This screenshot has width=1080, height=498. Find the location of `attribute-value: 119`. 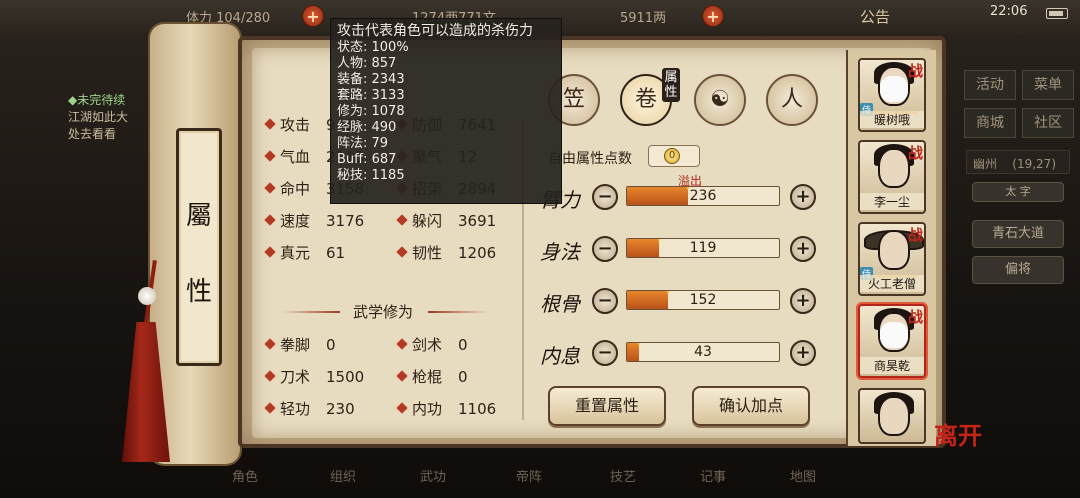

attribute-value: 119 is located at coordinates (703, 248).